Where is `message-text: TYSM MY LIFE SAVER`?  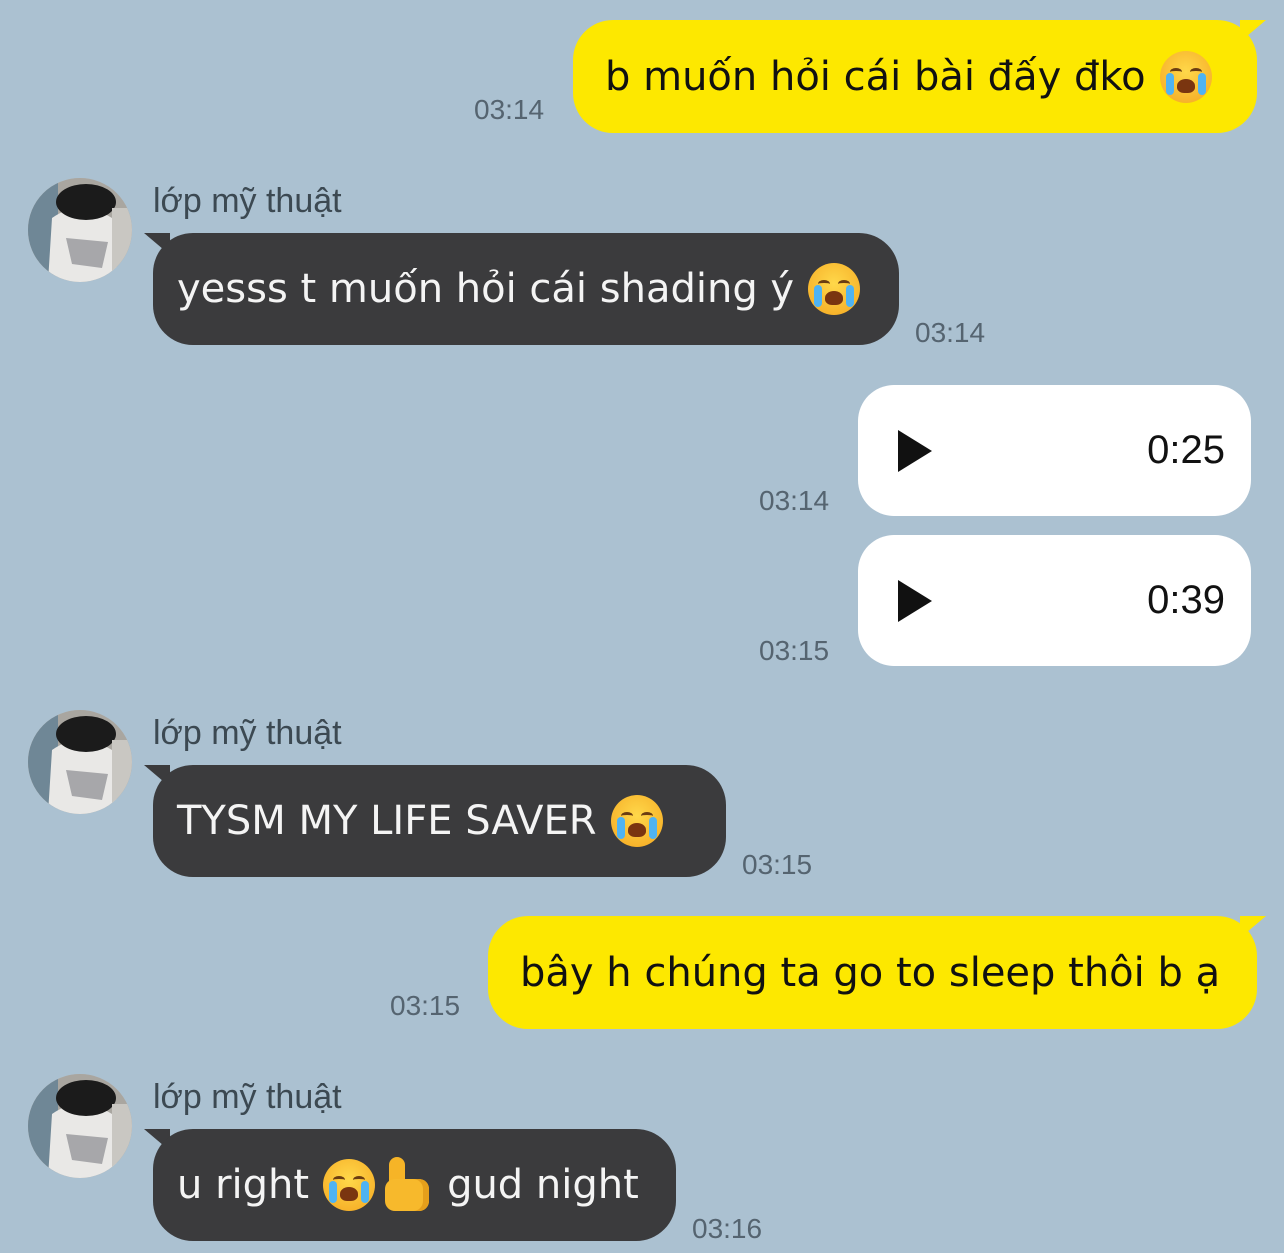 message-text: TYSM MY LIFE SAVER is located at coordinates (387, 821).